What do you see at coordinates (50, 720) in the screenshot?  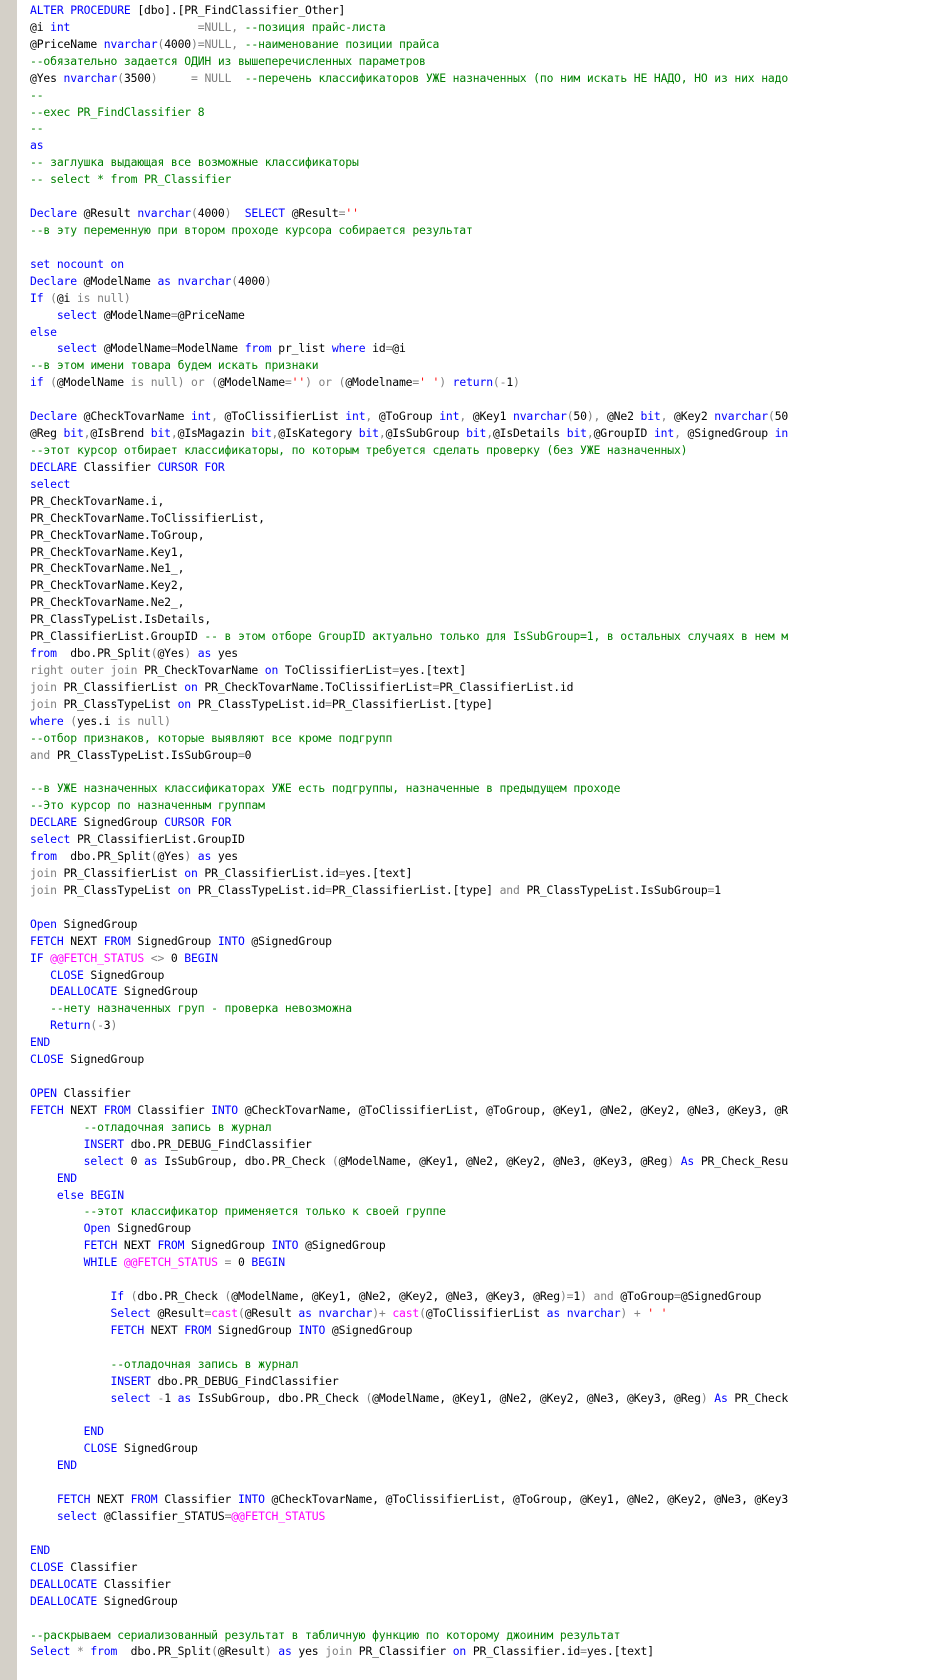 I see `code-token: where` at bounding box center [50, 720].